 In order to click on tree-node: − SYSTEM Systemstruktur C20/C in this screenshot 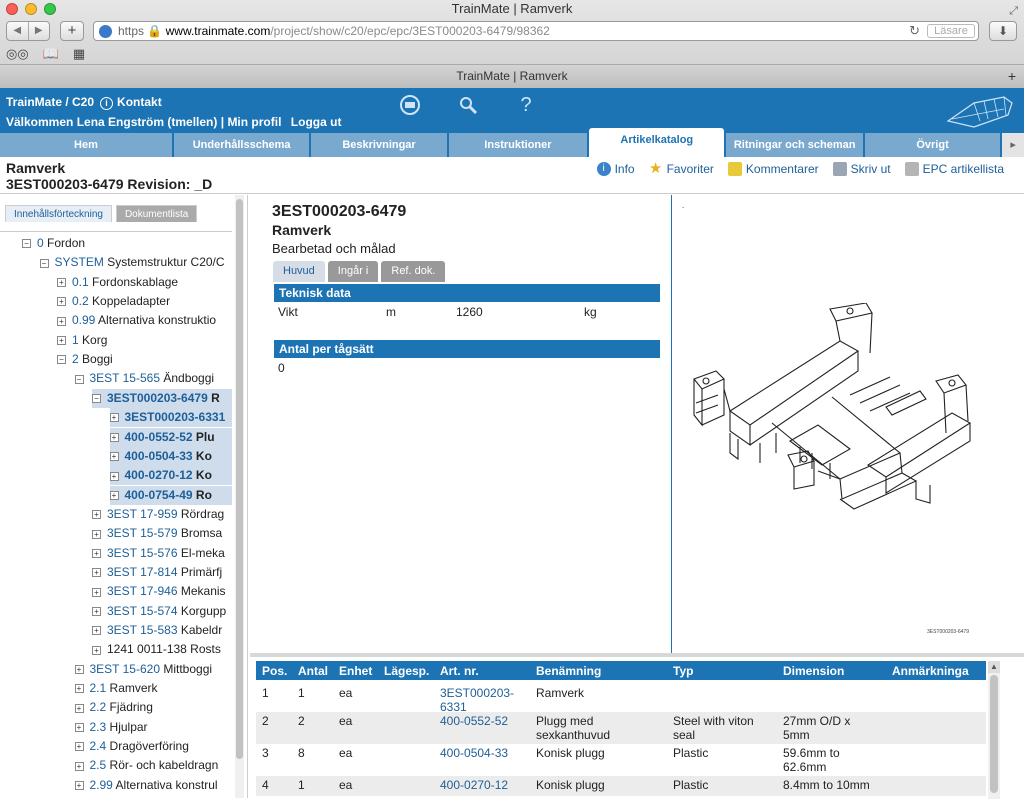, I will do `click(132, 262)`.